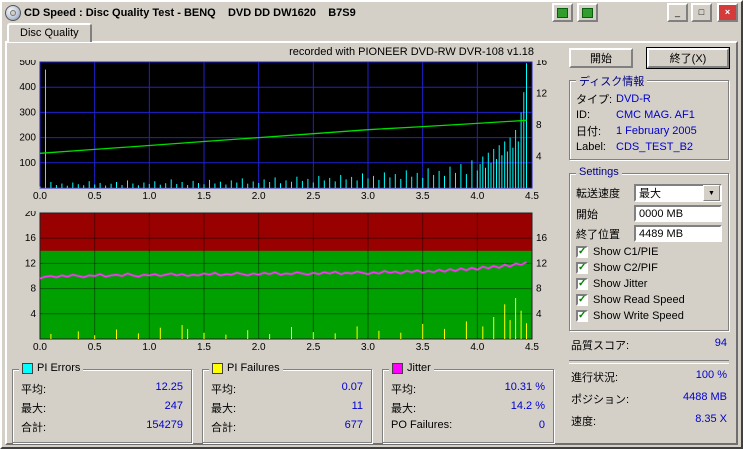 This screenshot has height=449, width=743. I want to click on svg-text: 2.0, so click(259, 196).